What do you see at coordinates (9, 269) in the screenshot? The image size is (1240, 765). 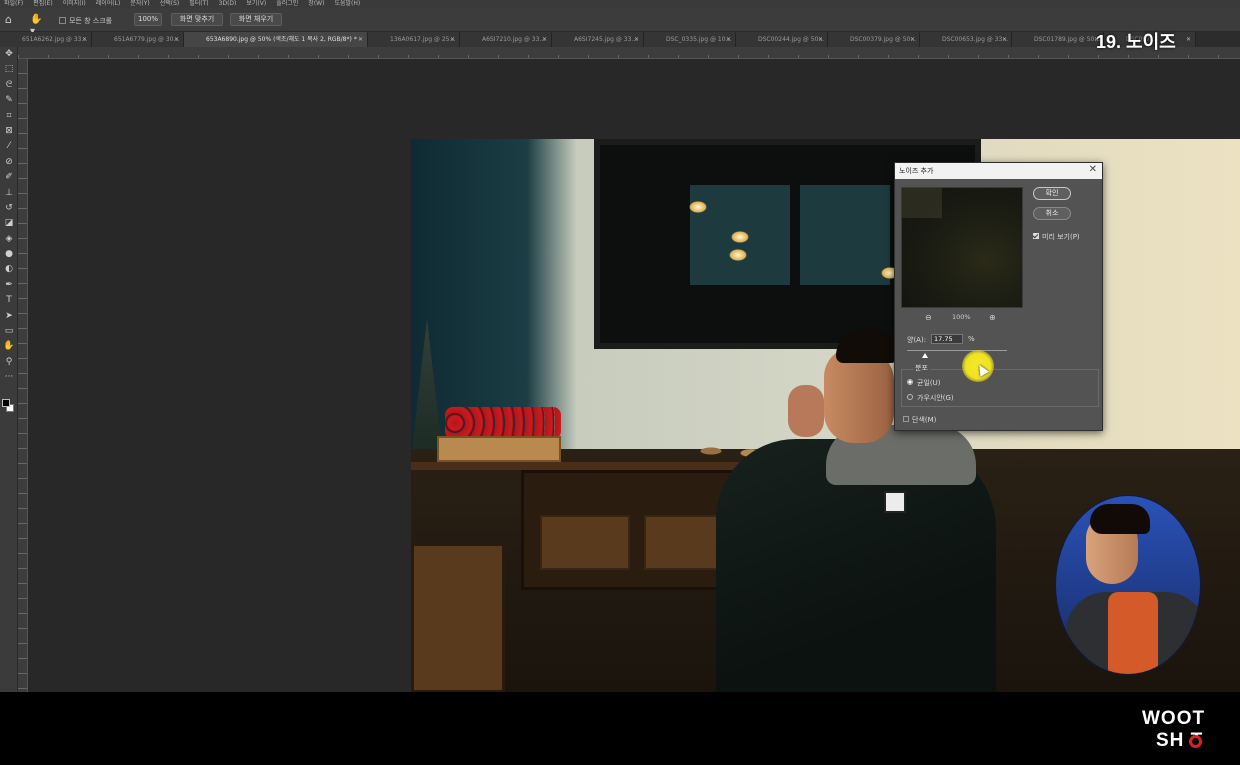 I see `dodge-tool-icon: ◐` at bounding box center [9, 269].